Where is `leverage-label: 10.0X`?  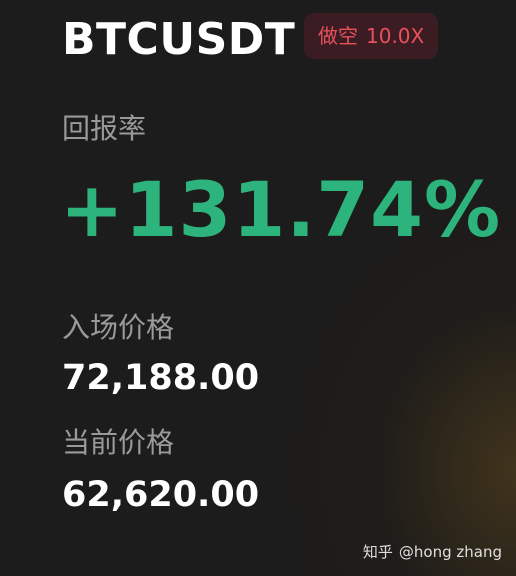 leverage-label: 10.0X is located at coordinates (395, 36).